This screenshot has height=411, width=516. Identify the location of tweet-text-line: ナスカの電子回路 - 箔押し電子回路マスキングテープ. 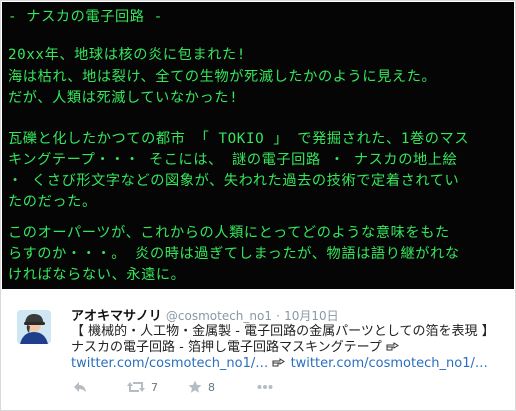
(235, 348).